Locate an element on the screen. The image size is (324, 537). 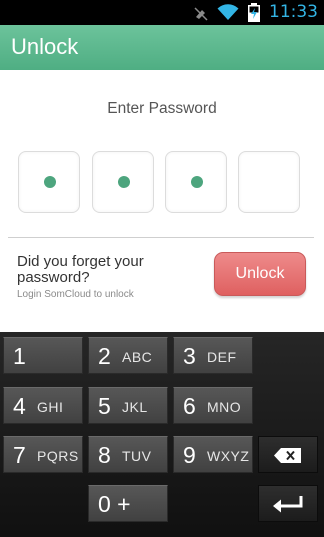
key-0-plus: 0 + is located at coordinates (128, 503).